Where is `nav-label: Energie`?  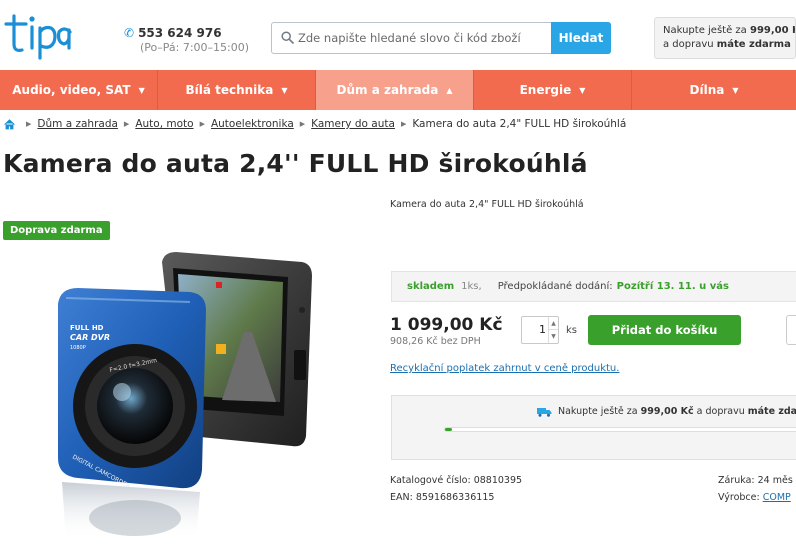
nav-label: Energie is located at coordinates (545, 90).